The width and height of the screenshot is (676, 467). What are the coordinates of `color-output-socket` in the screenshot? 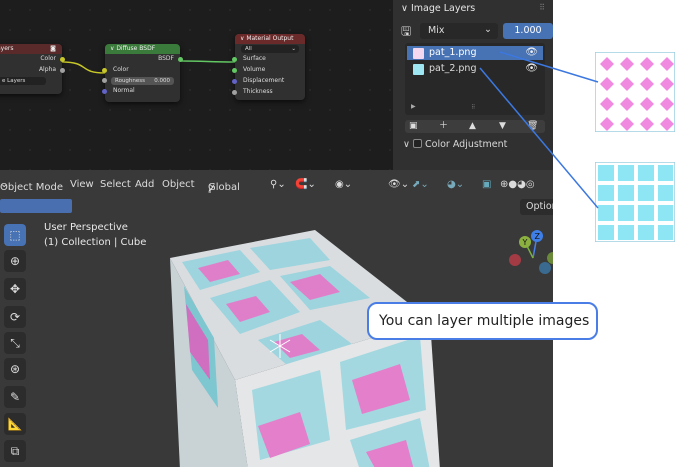 It's located at (62, 59).